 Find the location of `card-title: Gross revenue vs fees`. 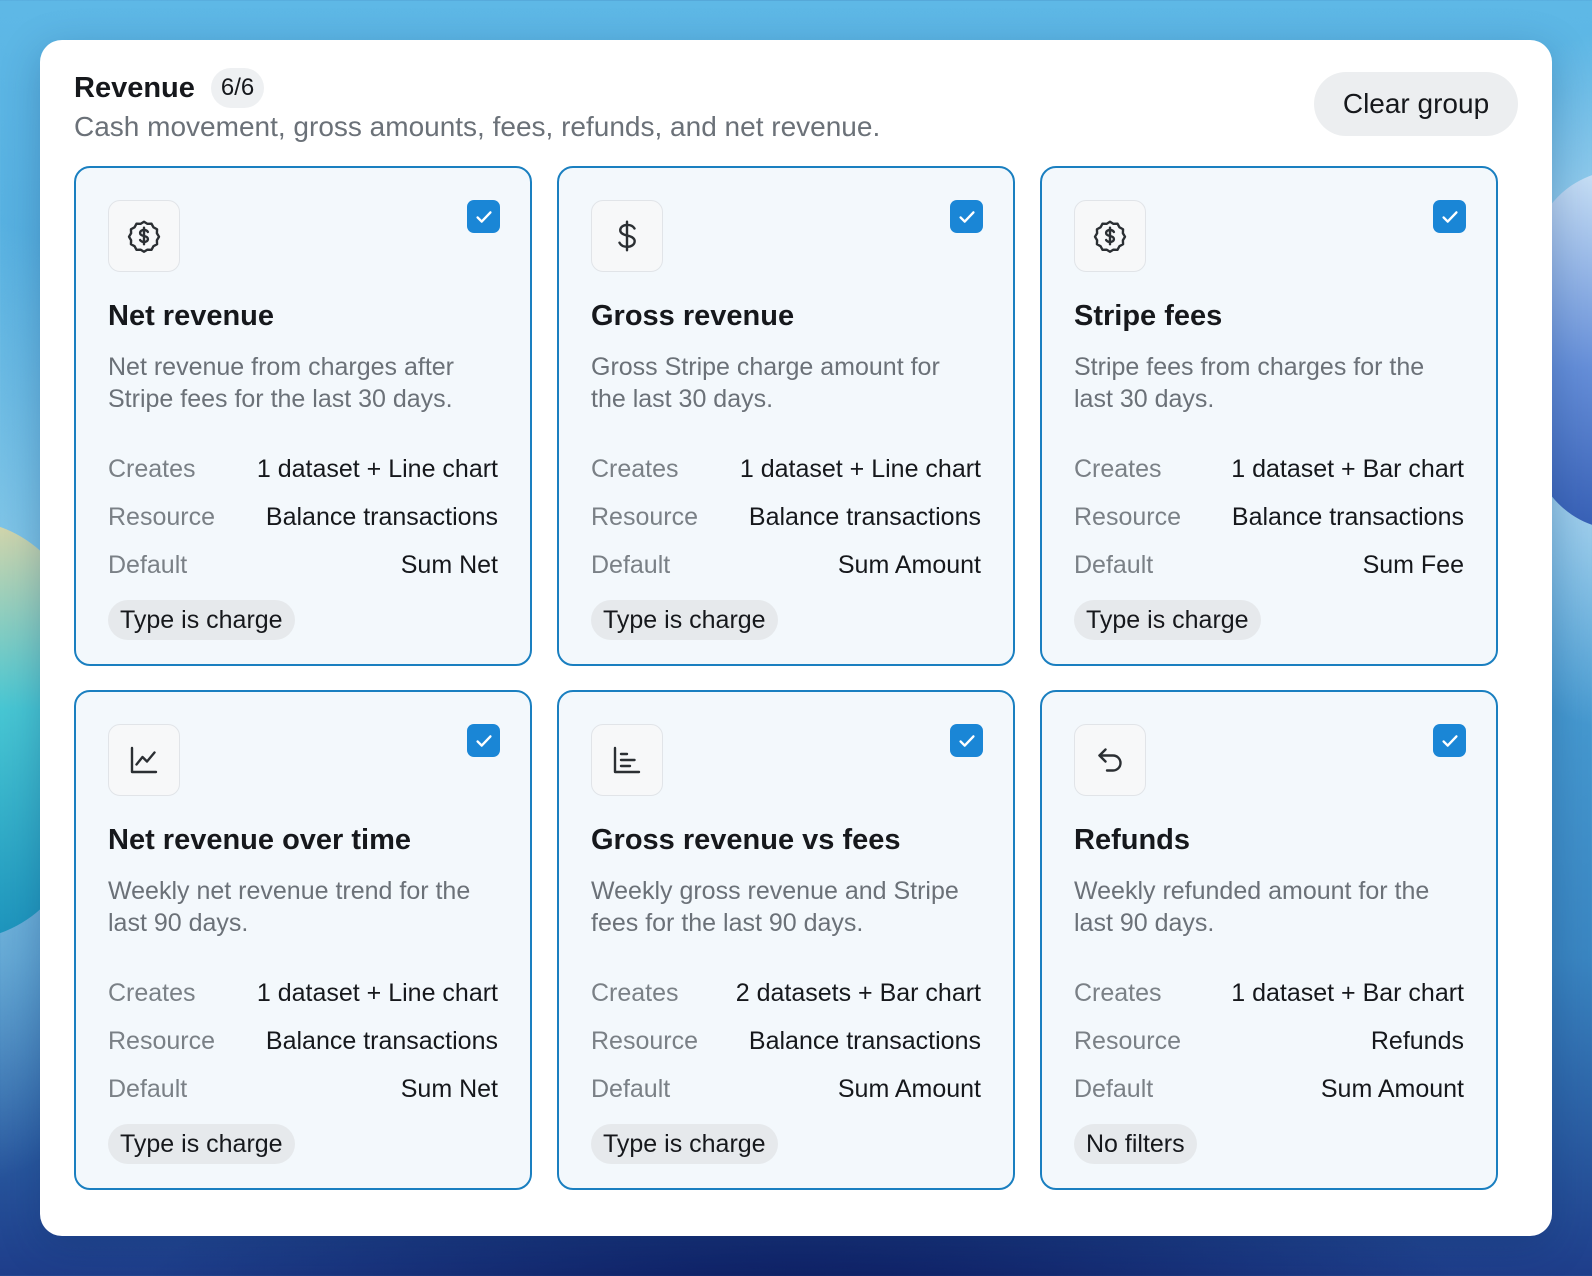

card-title: Gross revenue vs fees is located at coordinates (746, 840).